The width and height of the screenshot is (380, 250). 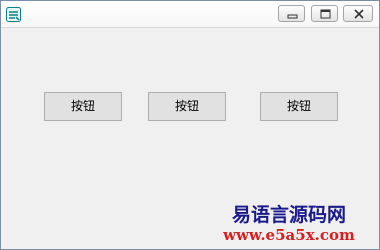 I want to click on button-1: 按钮, so click(x=83, y=106).